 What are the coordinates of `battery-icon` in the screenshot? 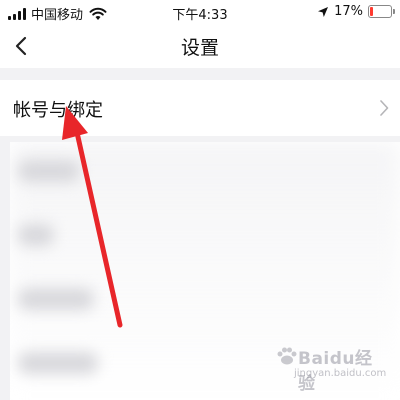 It's located at (381, 11).